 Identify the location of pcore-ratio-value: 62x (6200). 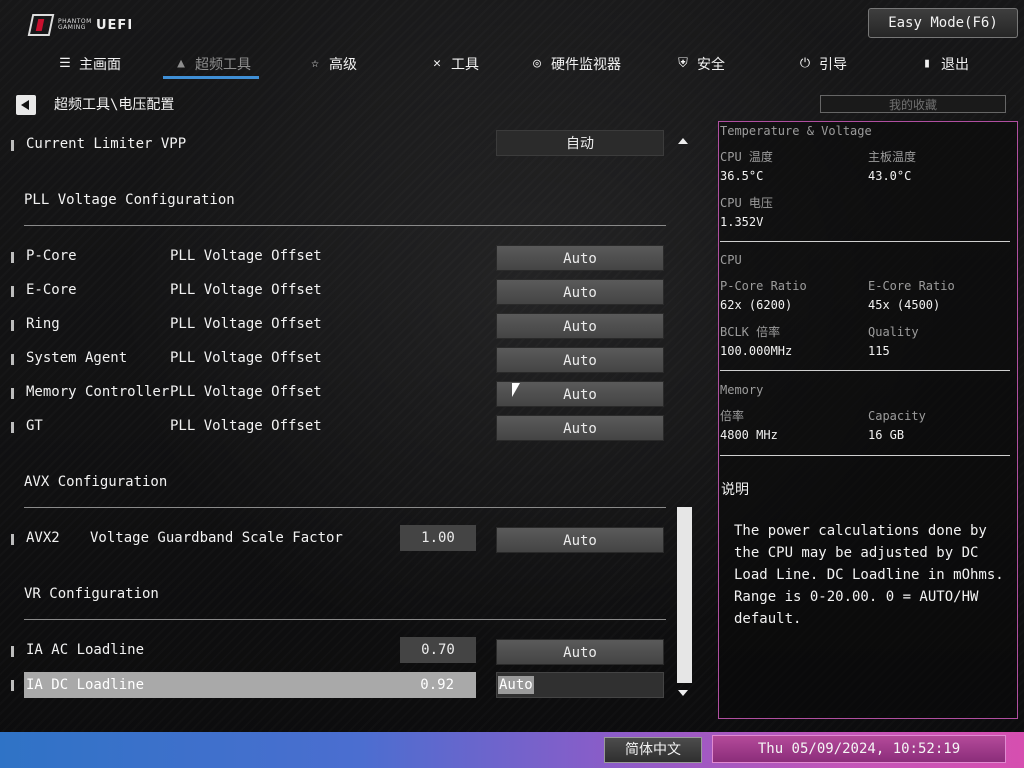
(756, 305).